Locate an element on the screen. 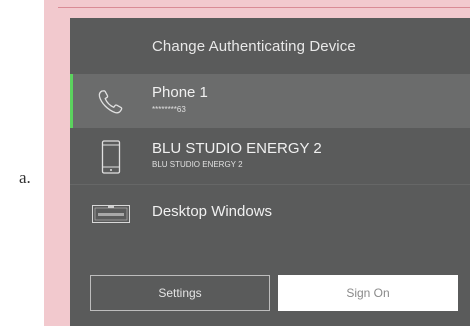 This screenshot has width=470, height=326. device-item-phone-1: Phone 1 ********63 is located at coordinates (270, 101).